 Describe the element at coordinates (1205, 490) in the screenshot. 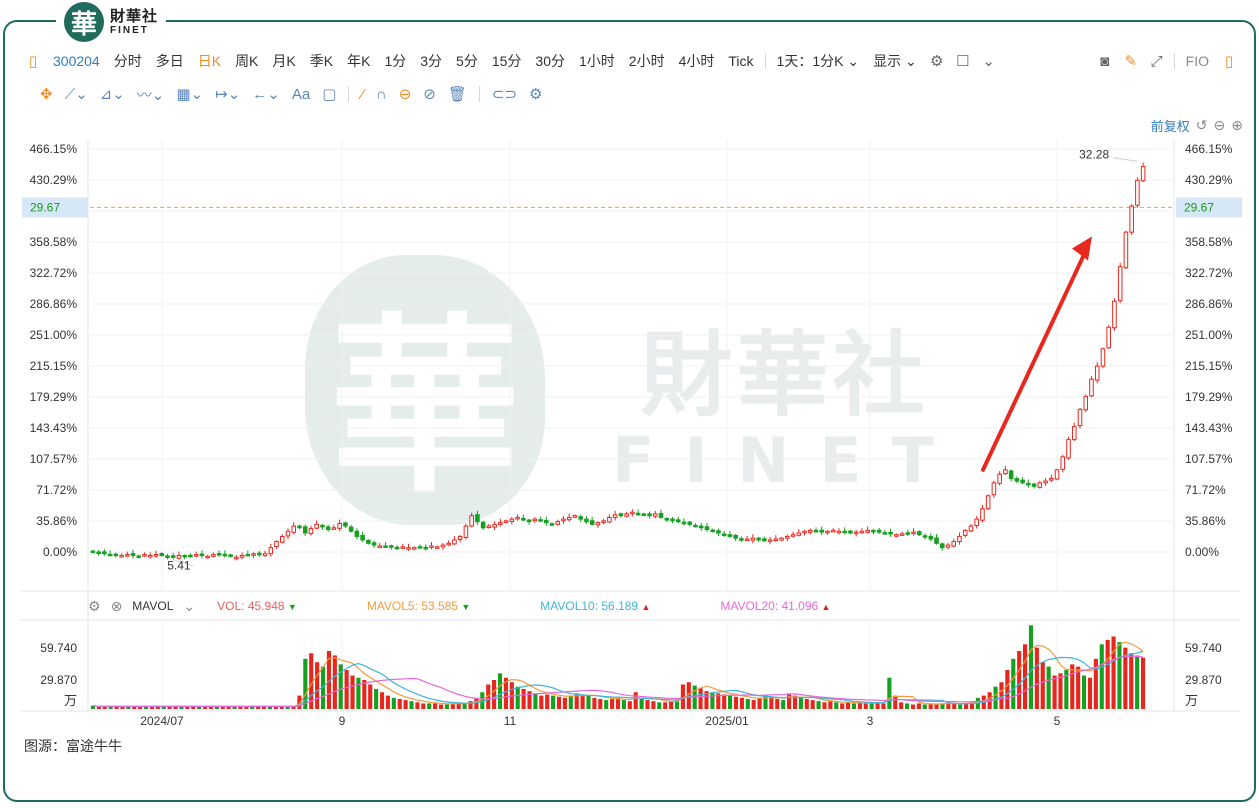

I see `y-tick-label-right: 71.72%` at that location.